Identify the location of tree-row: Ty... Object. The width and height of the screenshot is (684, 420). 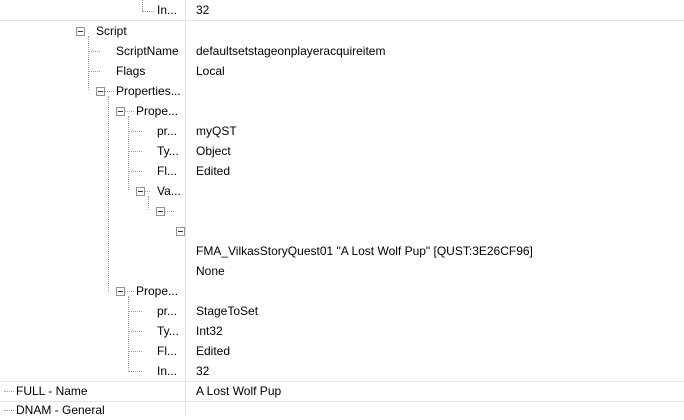
(342, 151).